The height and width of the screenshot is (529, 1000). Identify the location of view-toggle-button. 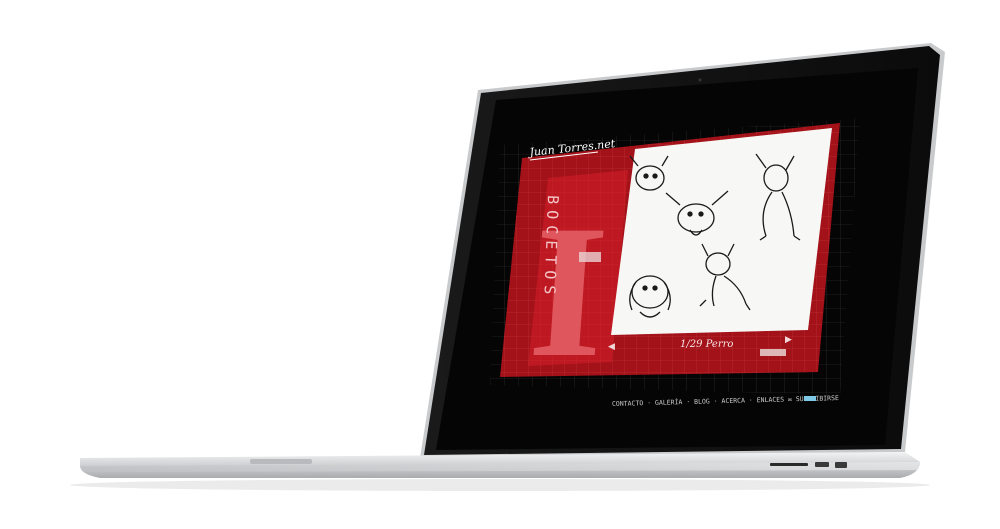
(590, 257).